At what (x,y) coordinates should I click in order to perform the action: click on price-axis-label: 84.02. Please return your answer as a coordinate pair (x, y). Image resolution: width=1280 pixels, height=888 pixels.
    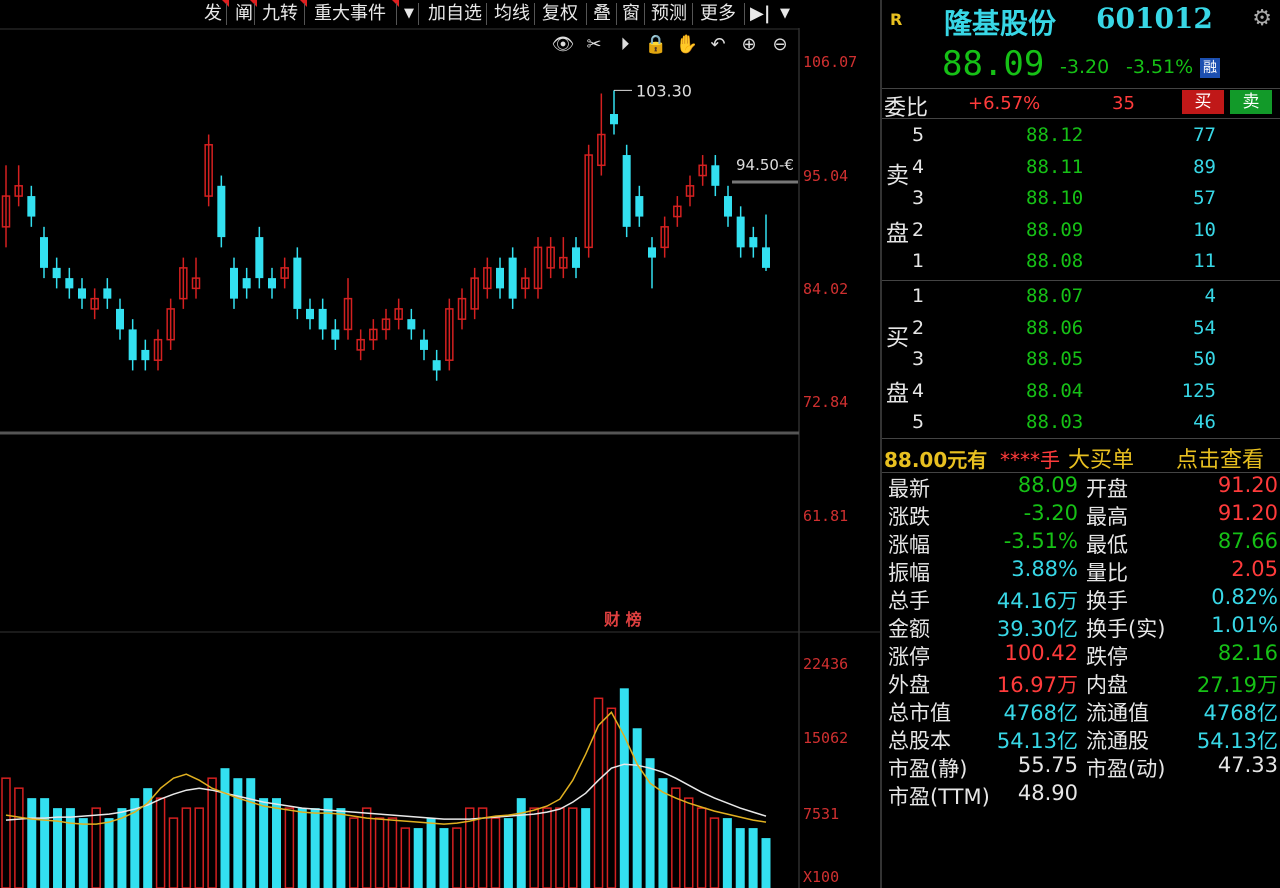
    Looking at the image, I should click on (825, 289).